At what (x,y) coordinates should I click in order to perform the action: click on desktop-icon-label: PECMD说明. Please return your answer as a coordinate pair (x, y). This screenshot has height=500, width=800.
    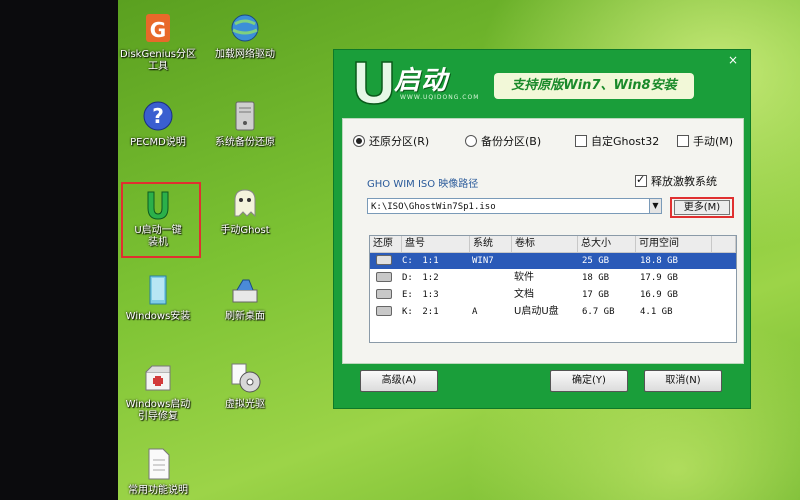
    Looking at the image, I should click on (158, 142).